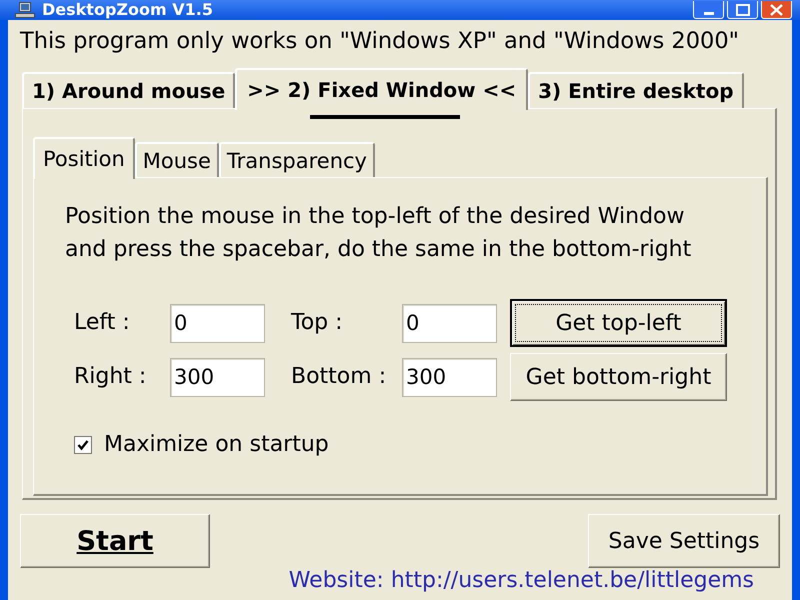 The height and width of the screenshot is (600, 800). I want to click on field-label: Bottom :, so click(338, 377).